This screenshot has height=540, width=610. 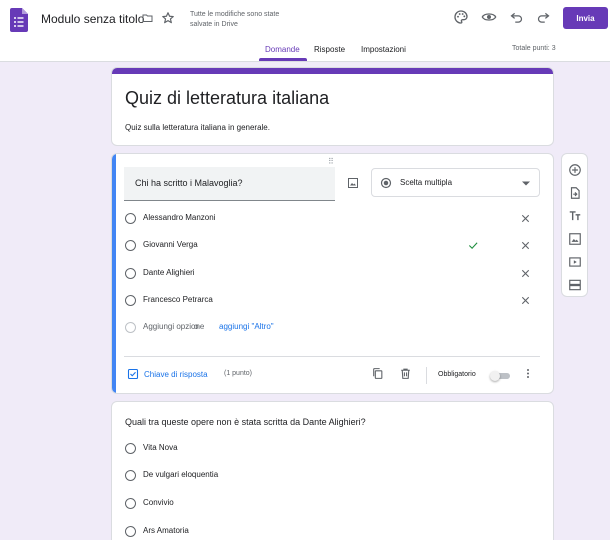 What do you see at coordinates (455, 182) in the screenshot?
I see `question-type-dropdown: Scelta multipla` at bounding box center [455, 182].